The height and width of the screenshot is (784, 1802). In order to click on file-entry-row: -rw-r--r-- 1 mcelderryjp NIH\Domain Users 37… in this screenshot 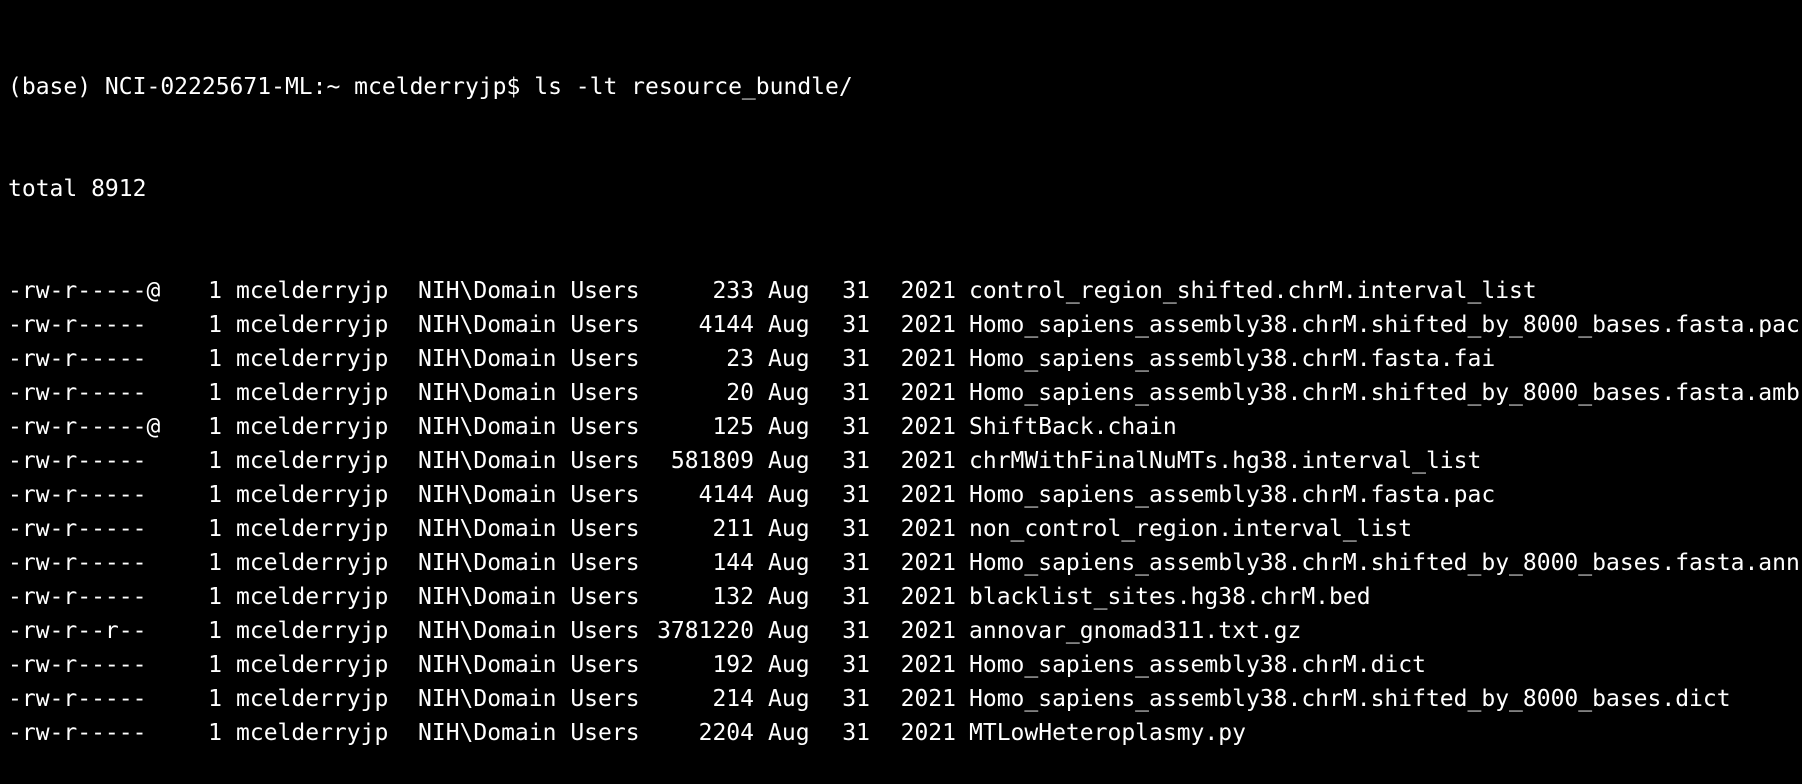, I will do `click(905, 631)`.